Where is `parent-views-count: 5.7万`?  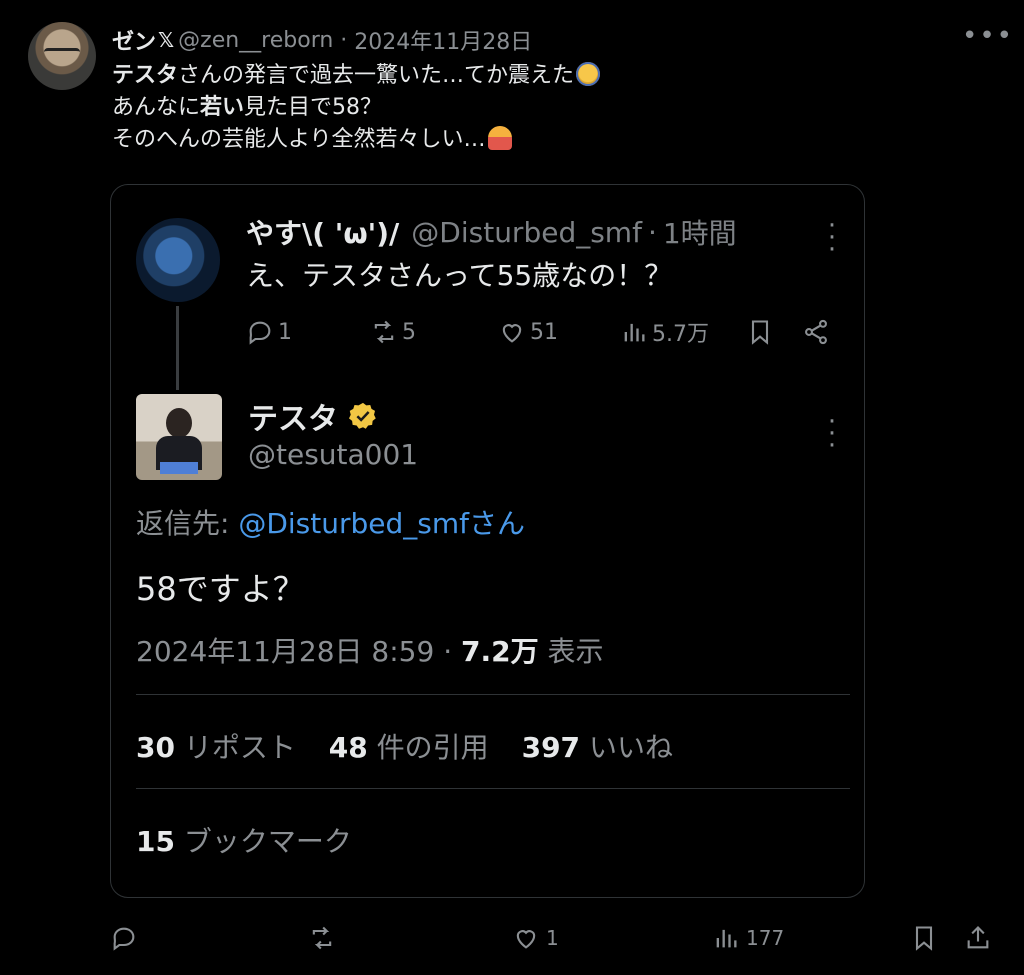 parent-views-count: 5.7万 is located at coordinates (680, 334).